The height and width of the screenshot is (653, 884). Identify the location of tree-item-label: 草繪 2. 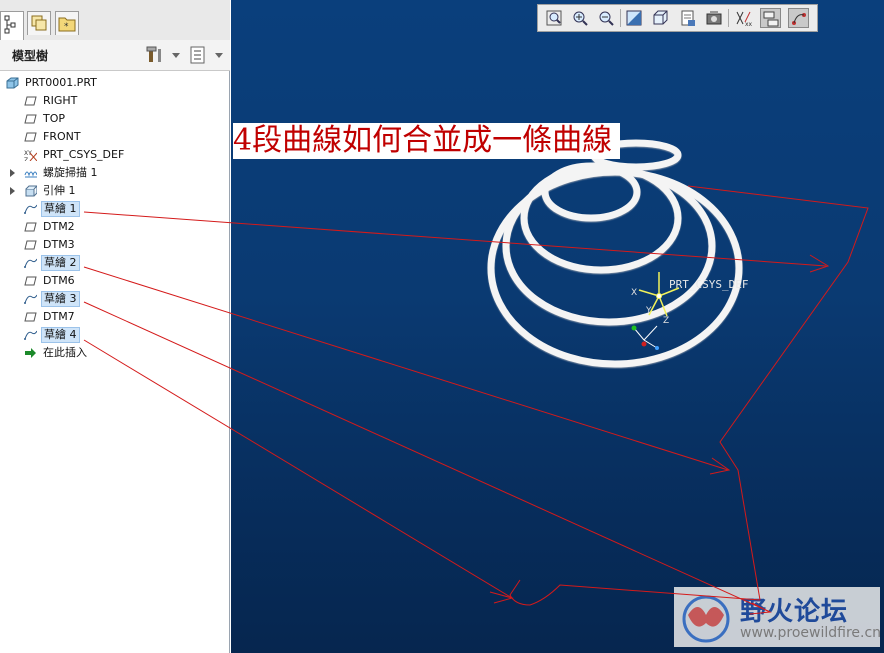
(60, 263).